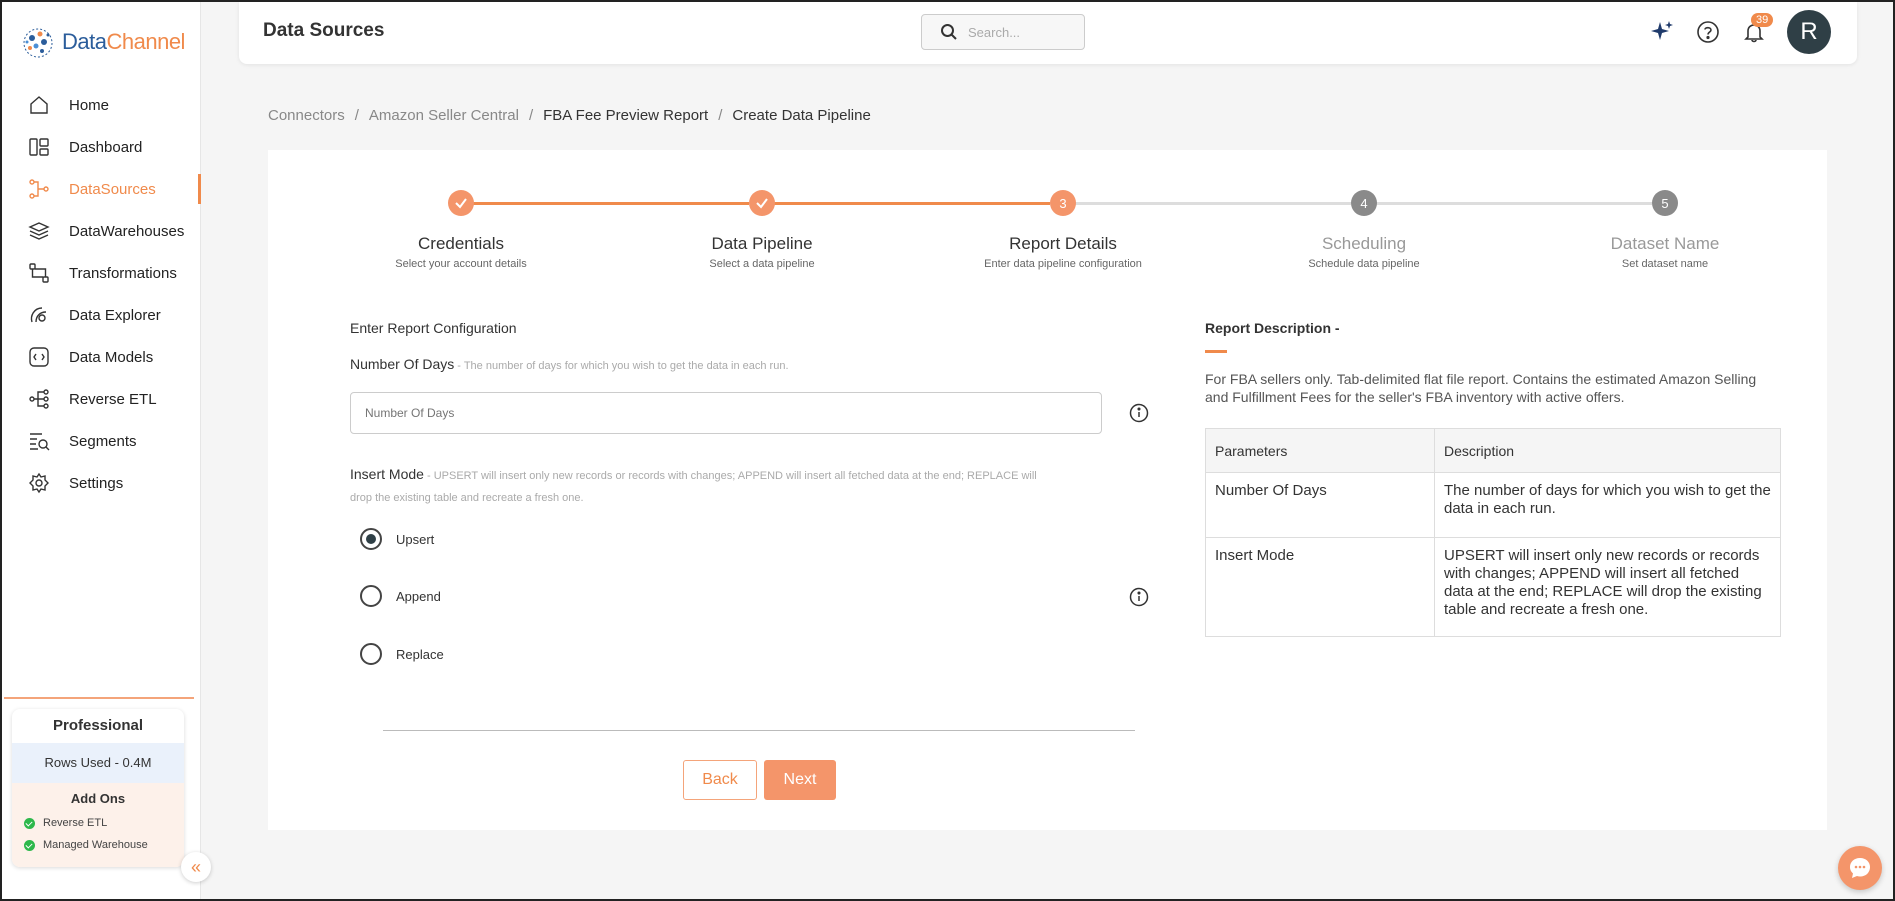 This screenshot has width=1895, height=901. I want to click on sidebar-item-label: Dashboard, so click(106, 147).